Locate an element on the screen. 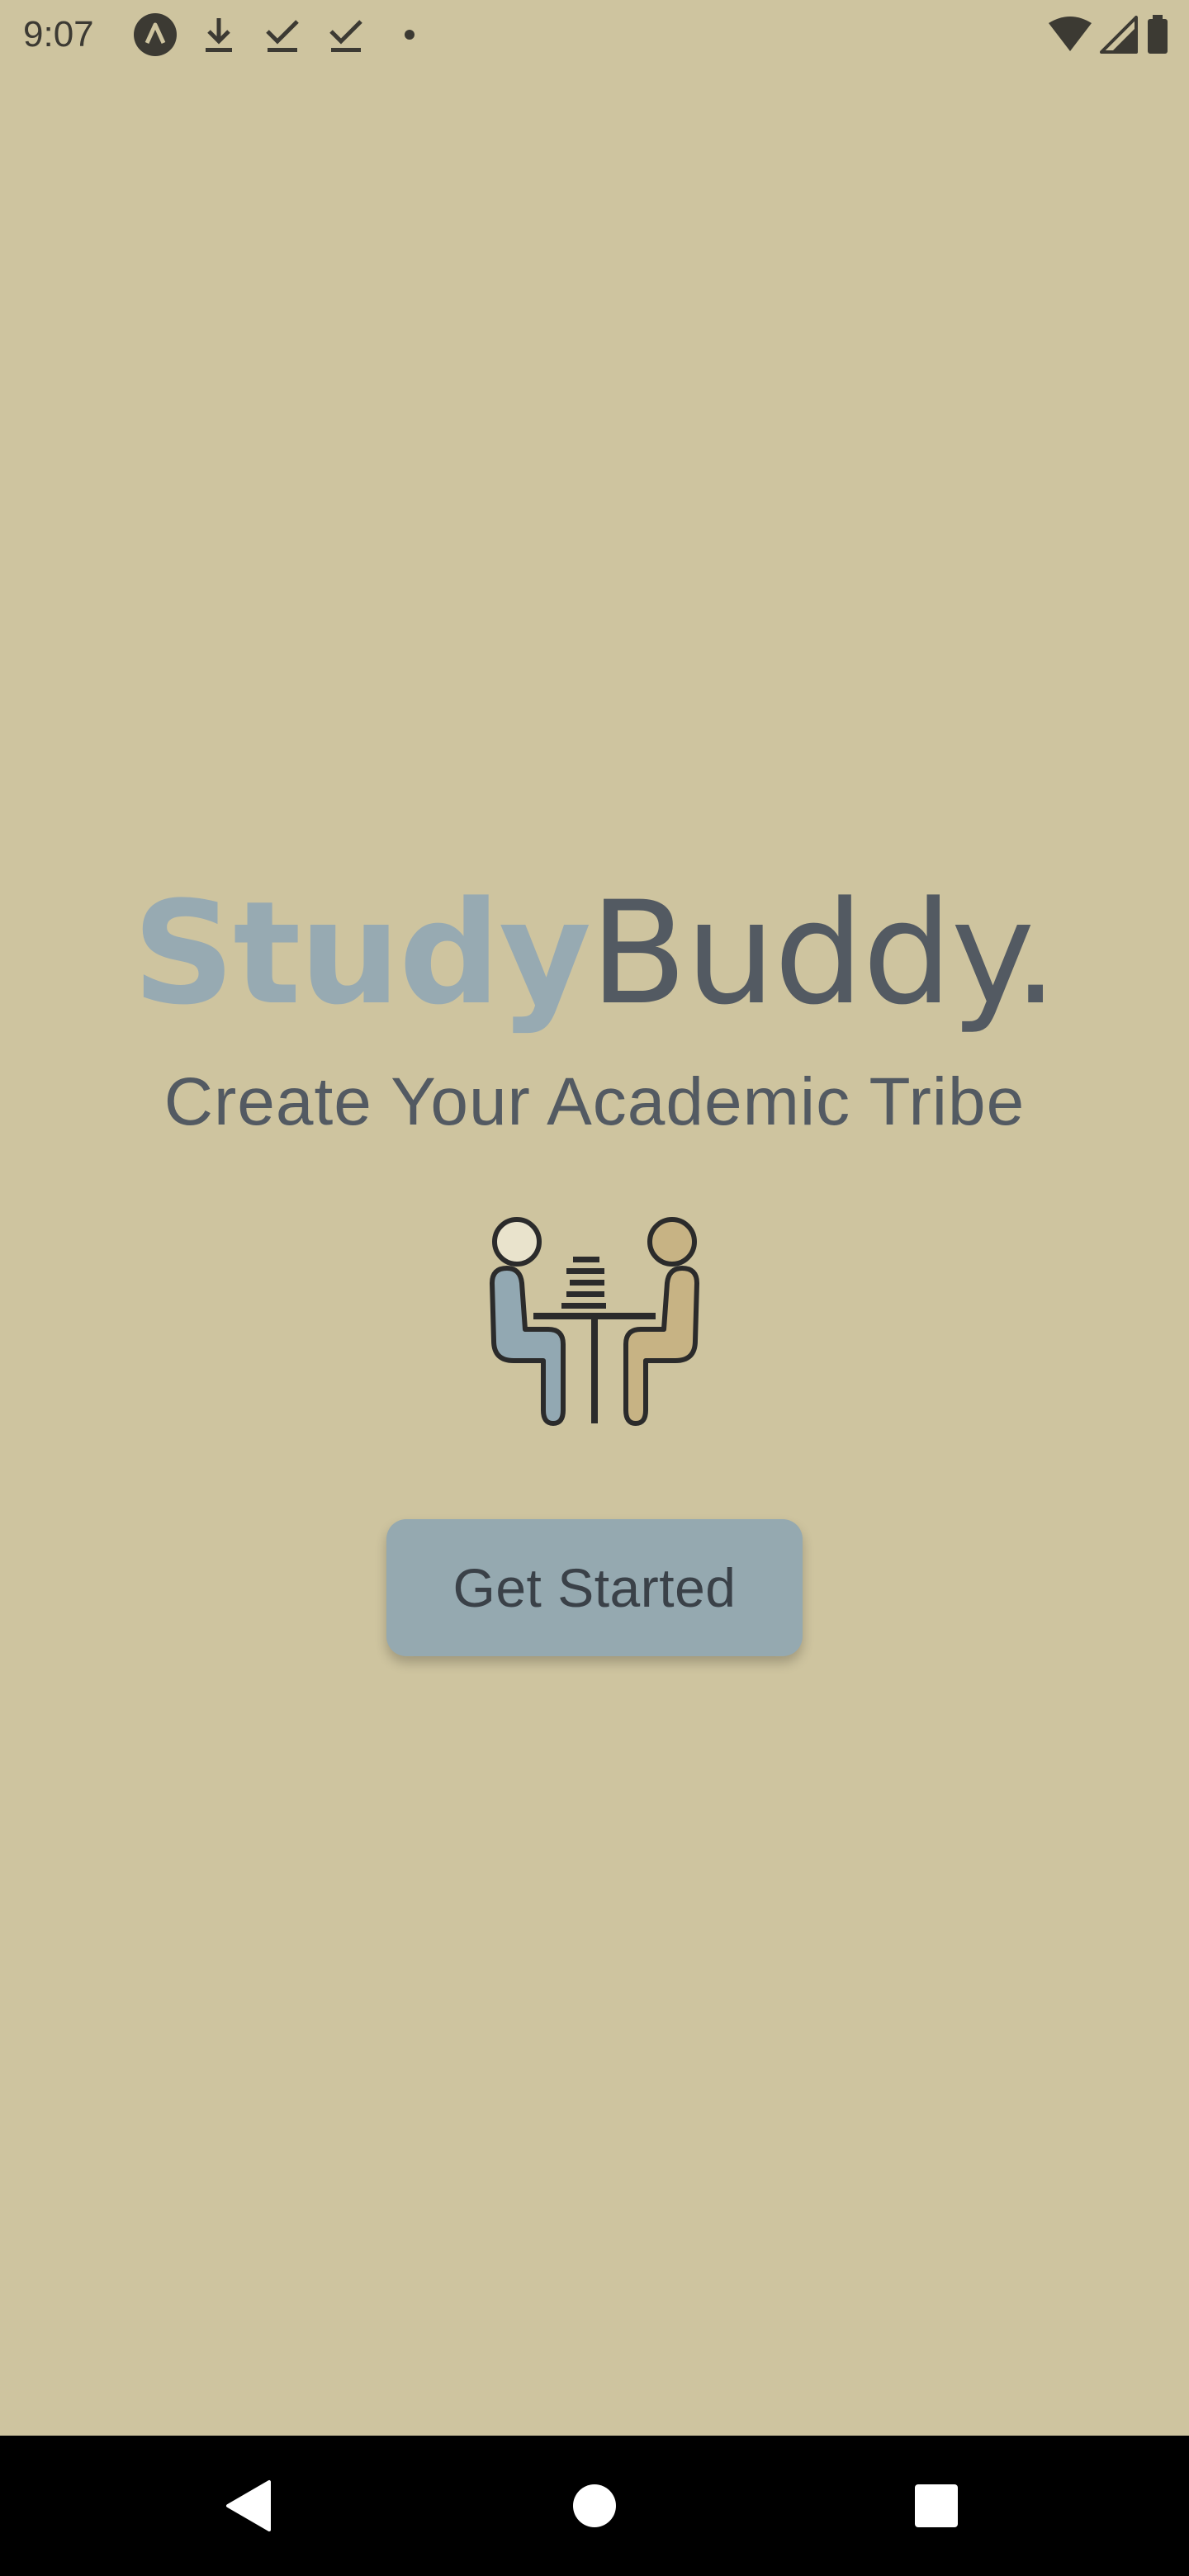 The width and height of the screenshot is (1189, 2576). two-people-studying-at-table-icon is located at coordinates (594, 1321).